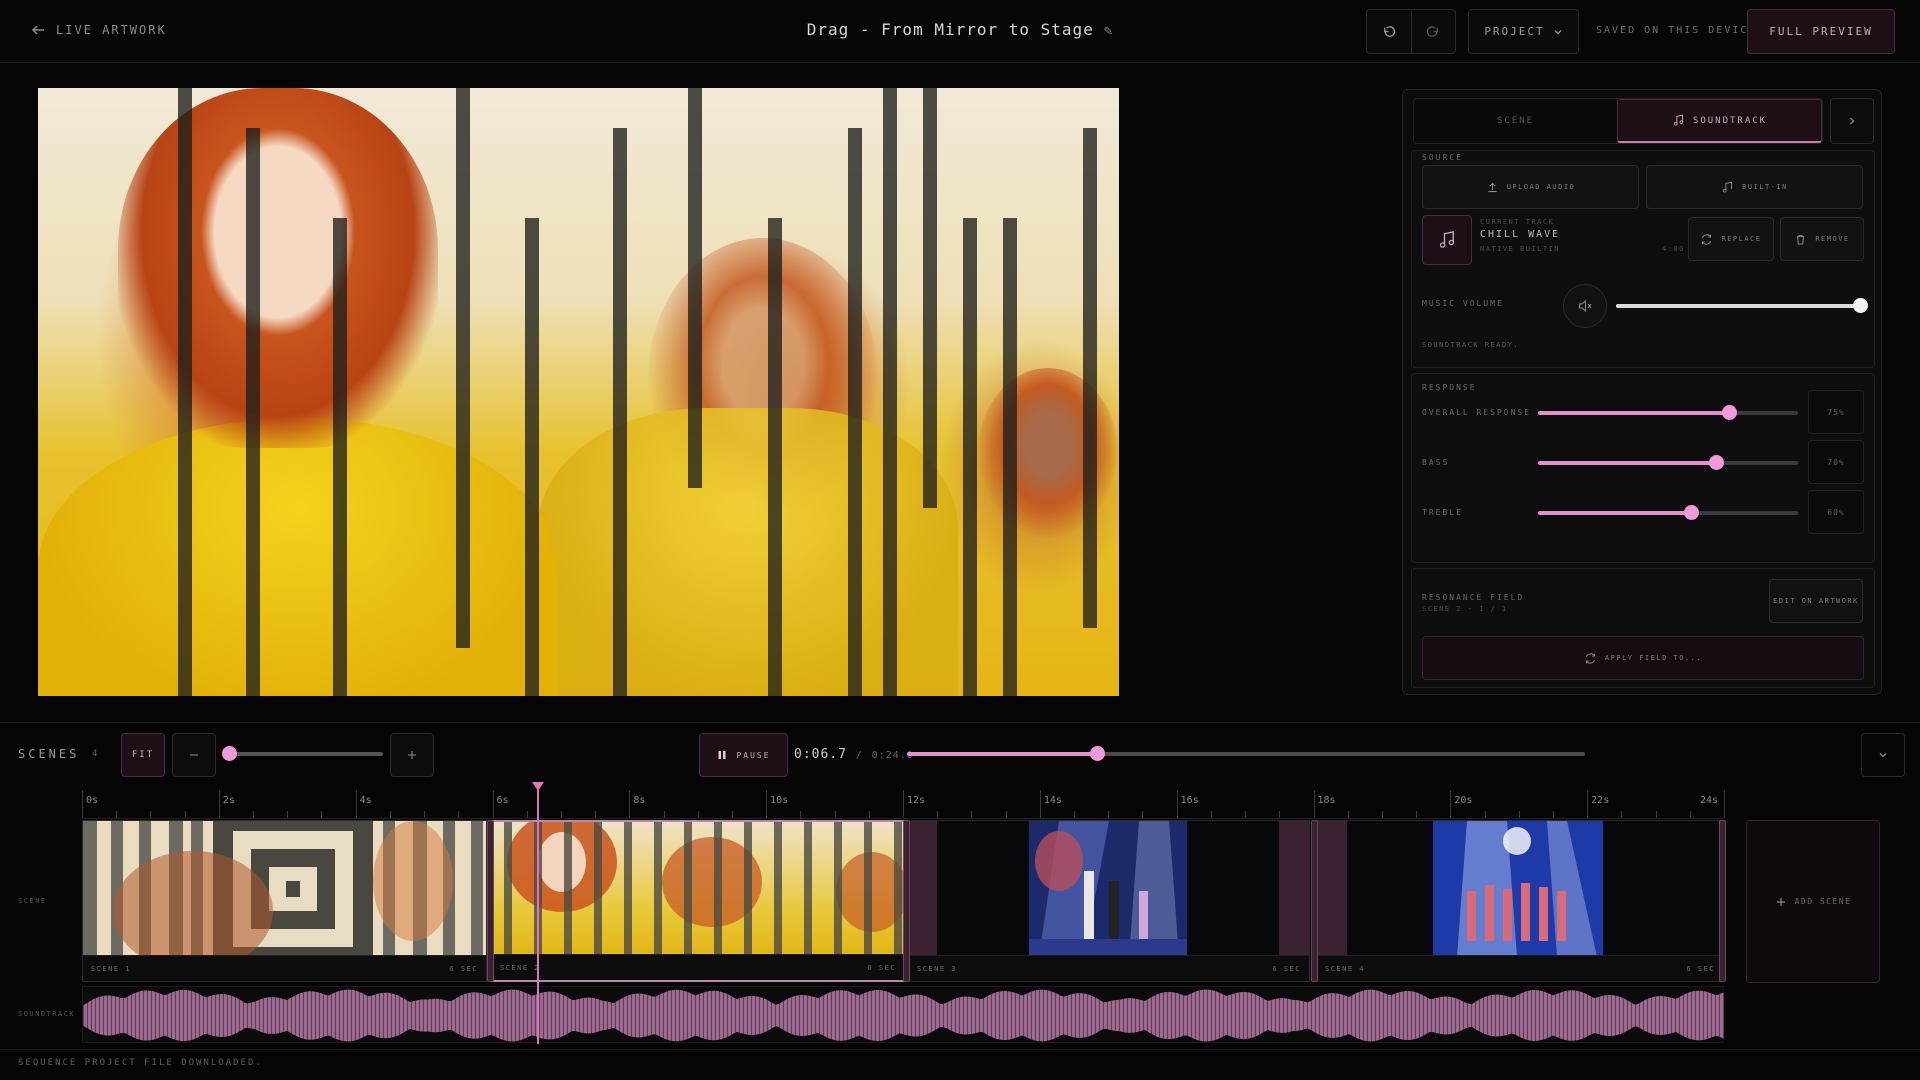  I want to click on scene-2-thumbnail-bar, so click(568, 890).